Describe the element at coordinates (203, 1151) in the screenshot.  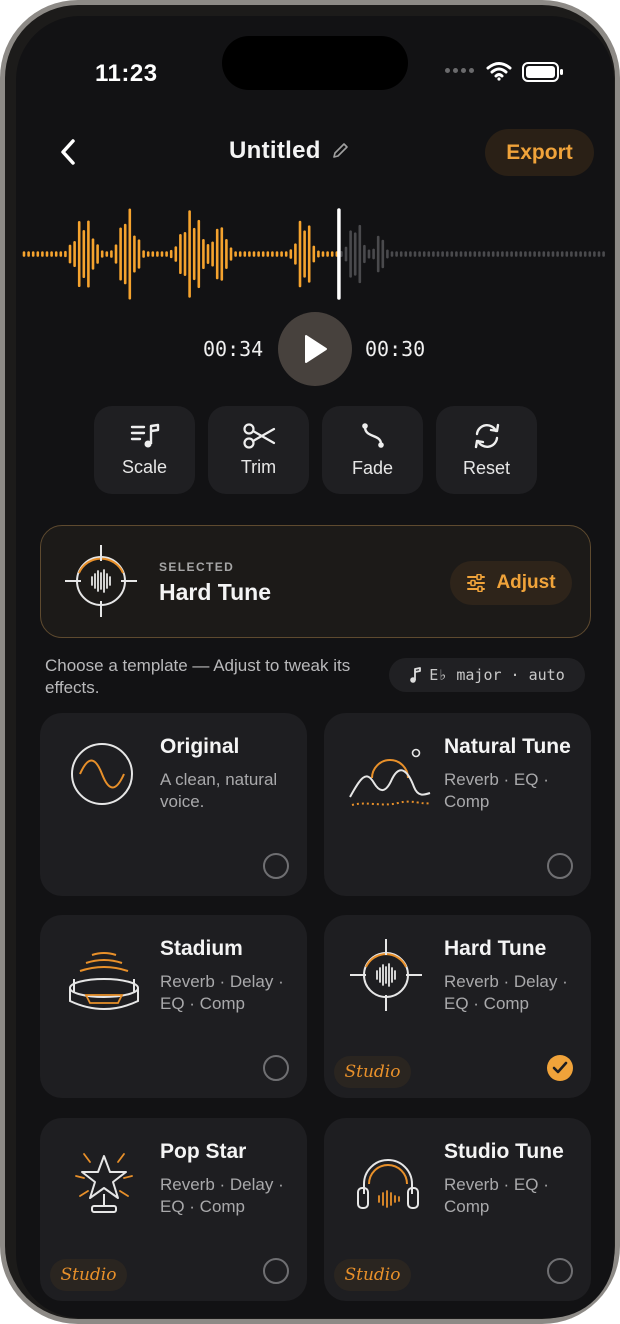
I see `template-name: Pop Star` at that location.